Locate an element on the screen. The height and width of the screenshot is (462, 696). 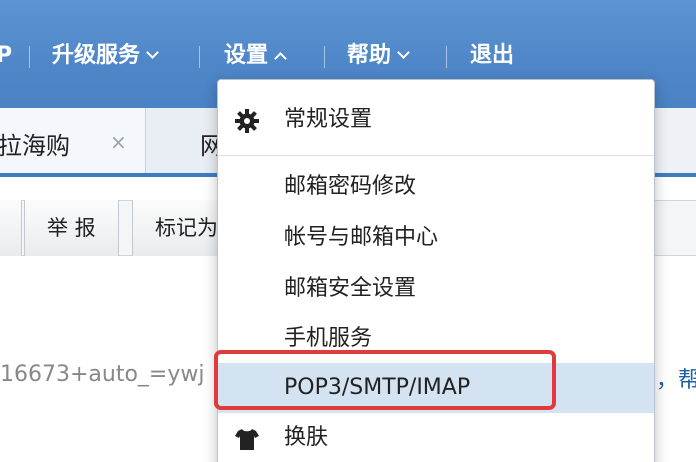
nav-upgrade-label: 升级服务 is located at coordinates (96, 55).